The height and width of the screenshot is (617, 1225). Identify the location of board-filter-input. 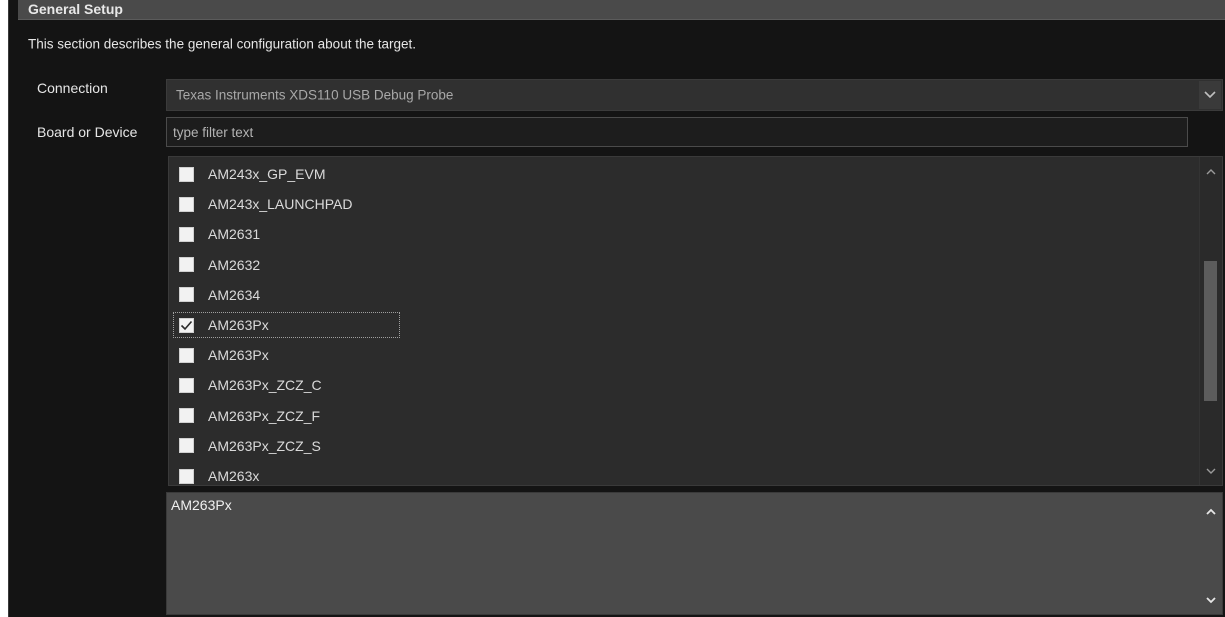
(677, 132).